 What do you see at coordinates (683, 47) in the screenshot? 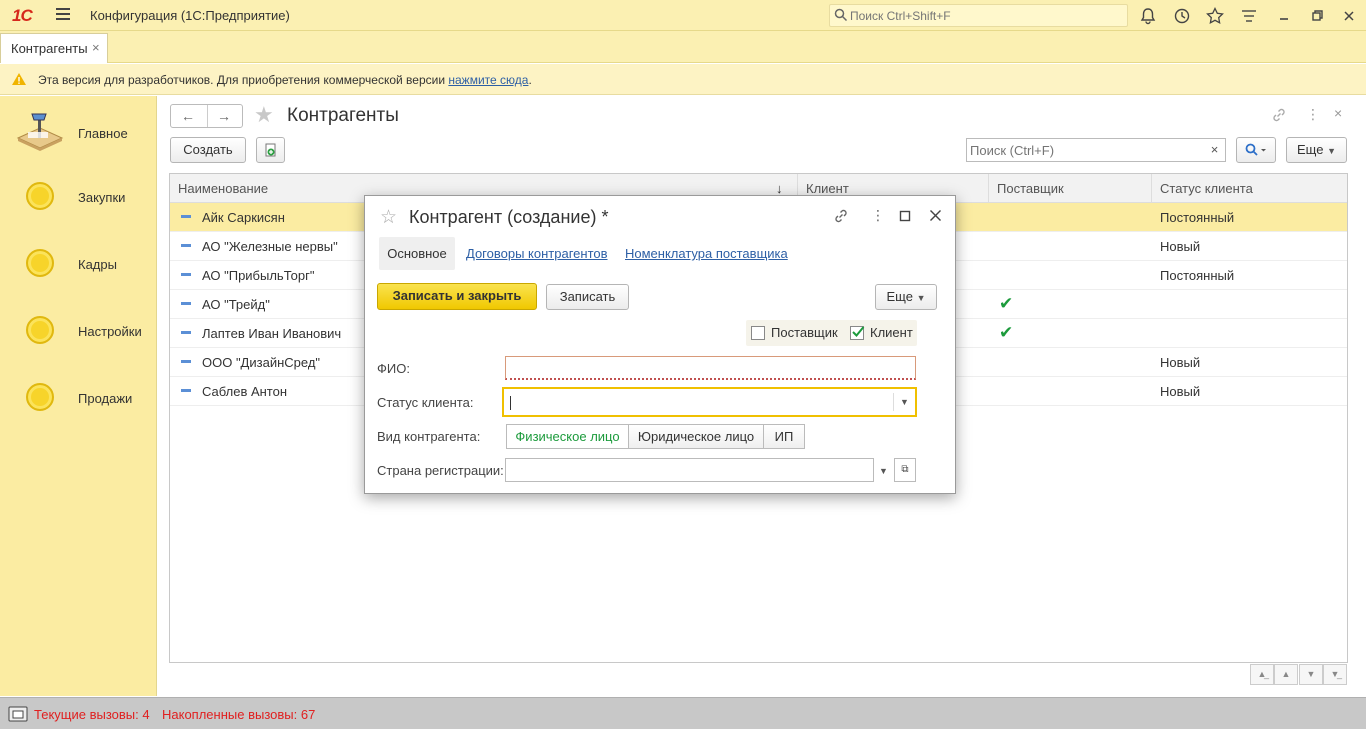
I see `open-windows-bar: Контрагенты ×` at bounding box center [683, 47].